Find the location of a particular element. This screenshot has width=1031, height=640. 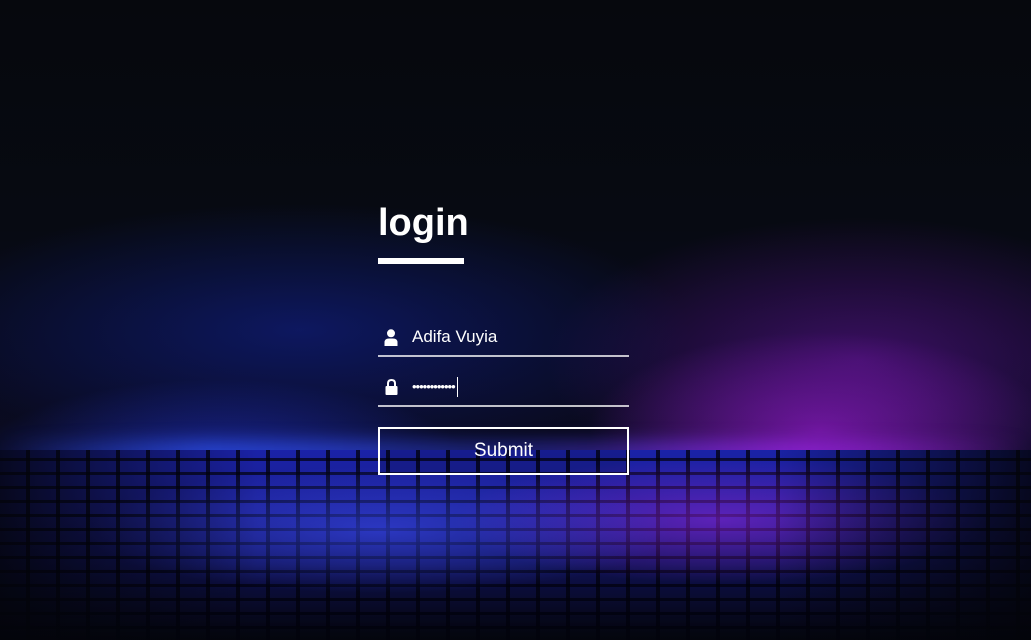

lock-icon is located at coordinates (391, 387).